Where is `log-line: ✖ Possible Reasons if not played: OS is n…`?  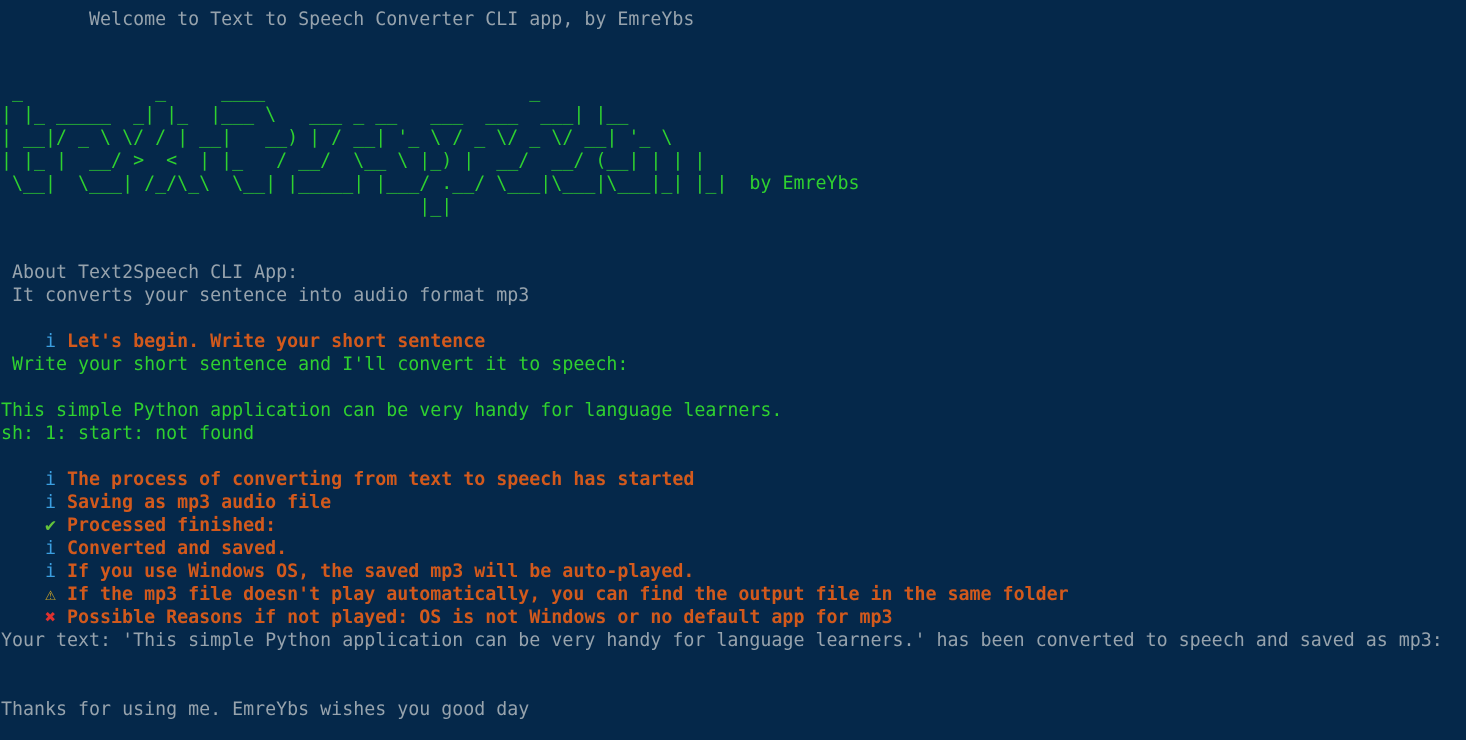 log-line: ✖ Possible Reasons if not played: OS is n… is located at coordinates (446, 605).